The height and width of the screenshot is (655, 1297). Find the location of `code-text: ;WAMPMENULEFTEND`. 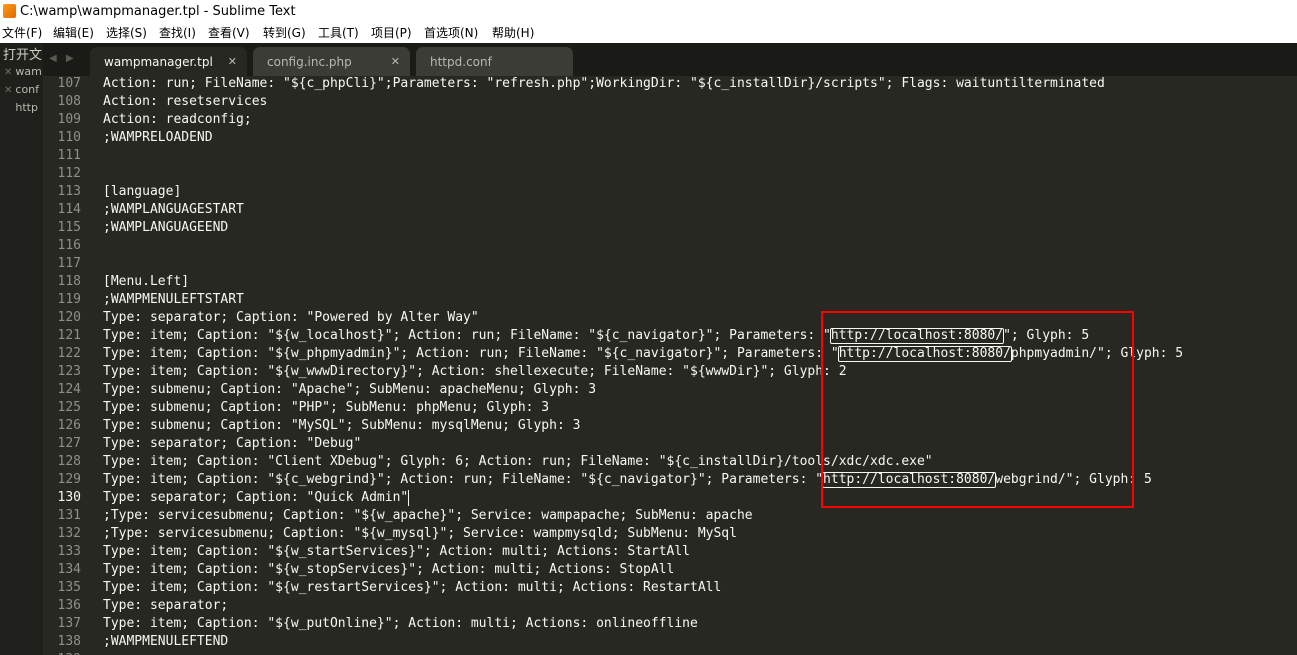

code-text: ;WAMPMENULEFTEND is located at coordinates (166, 641).